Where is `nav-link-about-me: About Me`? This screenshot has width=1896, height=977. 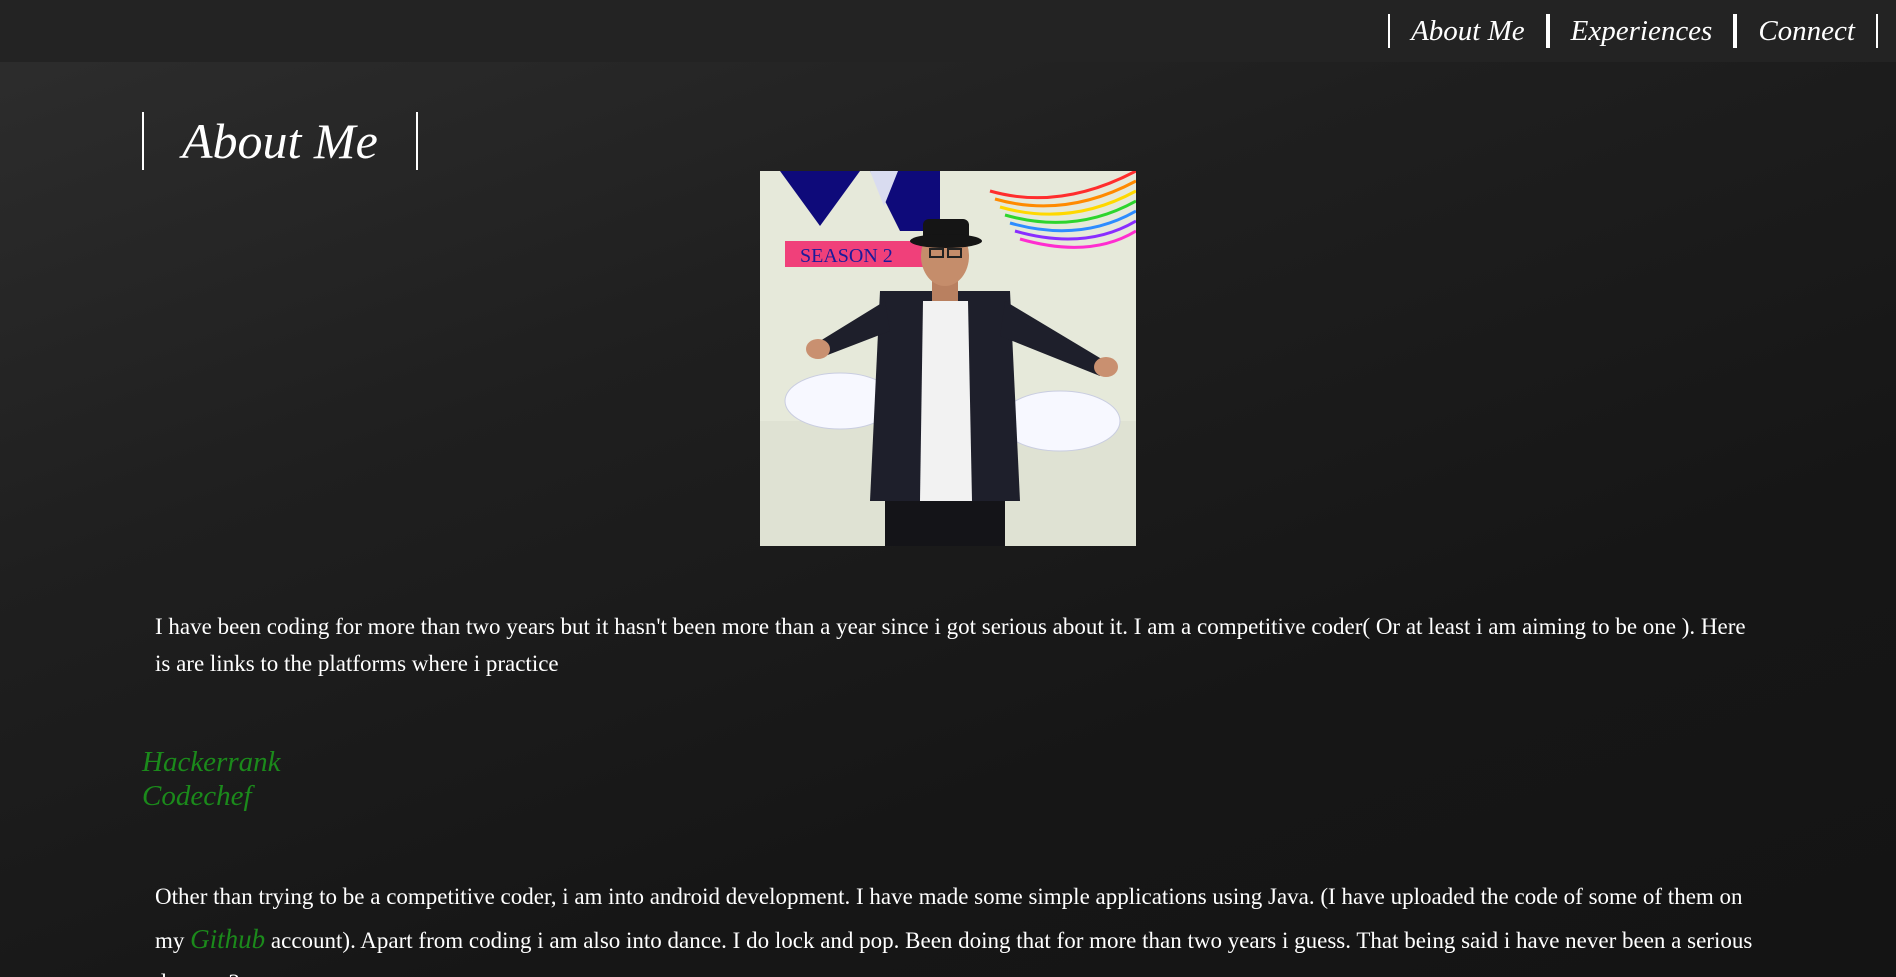 nav-link-about-me: About Me is located at coordinates (1468, 31).